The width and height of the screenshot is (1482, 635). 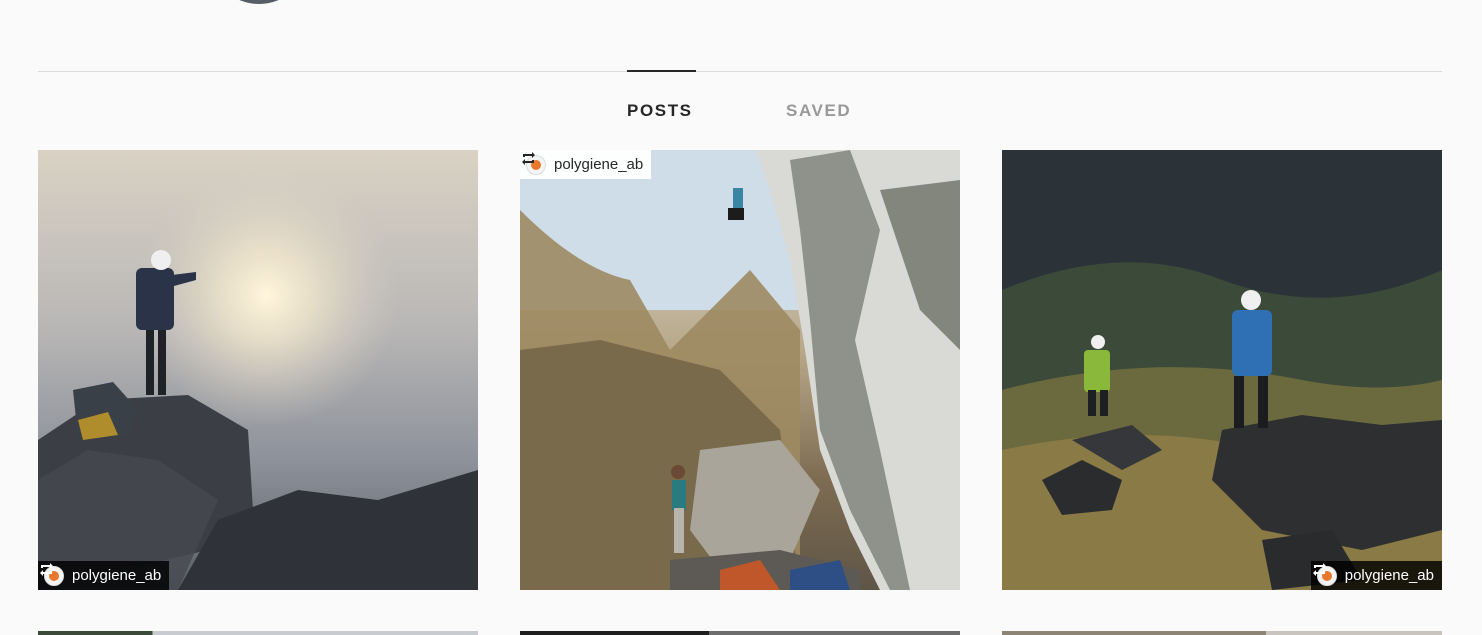 What do you see at coordinates (660, 111) in the screenshot?
I see `tab-posts: POSTS` at bounding box center [660, 111].